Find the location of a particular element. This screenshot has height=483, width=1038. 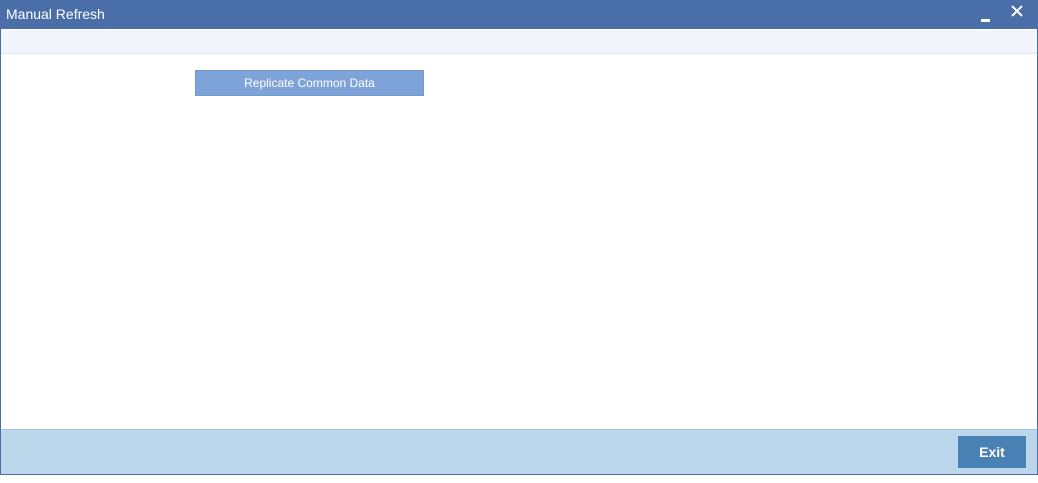

window-title: Manual Refresh is located at coordinates (55, 14).